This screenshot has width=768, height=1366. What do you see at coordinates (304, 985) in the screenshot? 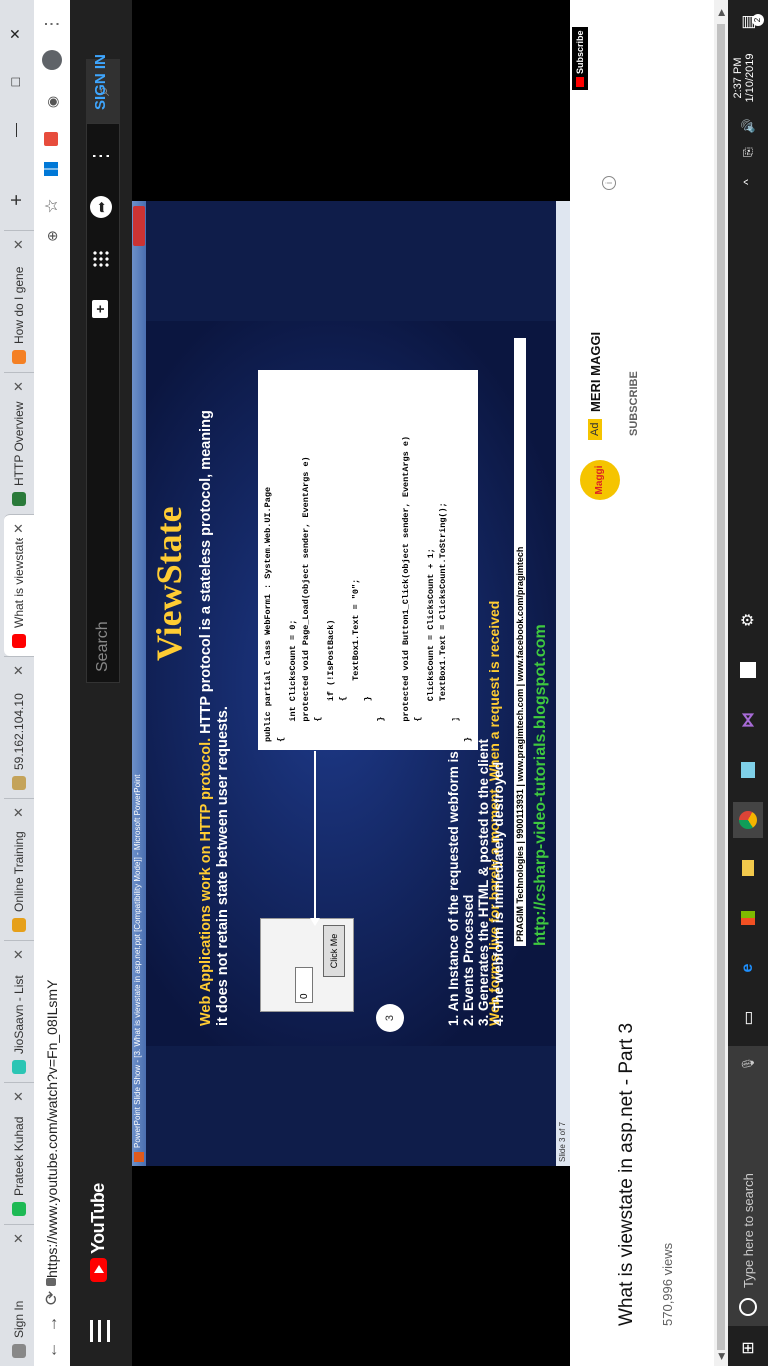
I see `demo-textbox: 0` at bounding box center [304, 985].